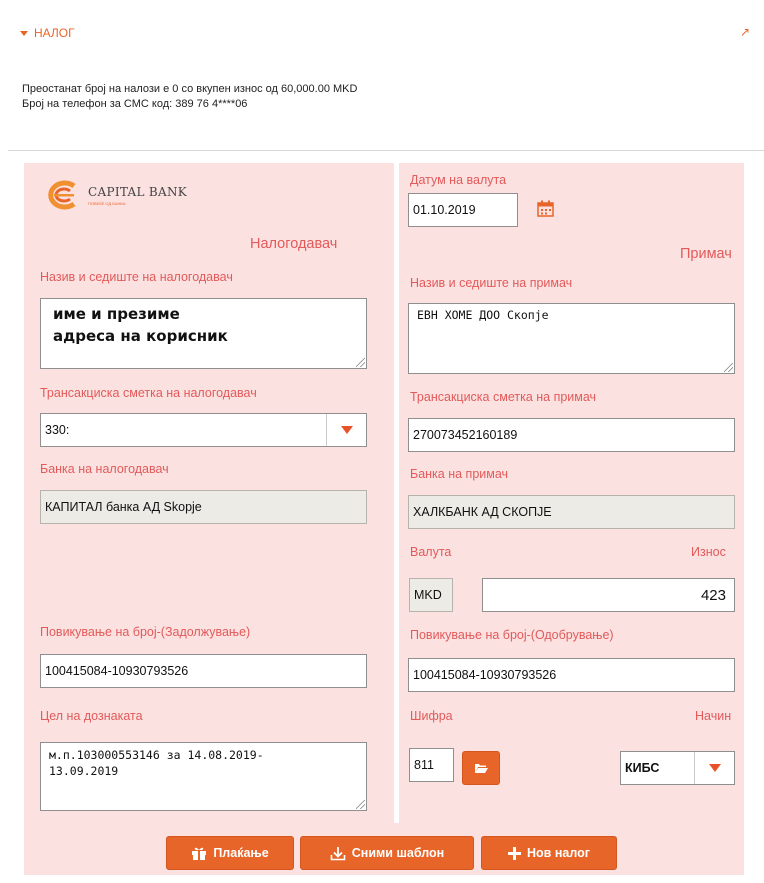 The image size is (764, 883). Describe the element at coordinates (241, 853) in the screenshot. I see `pay-label: Плаќање` at that location.